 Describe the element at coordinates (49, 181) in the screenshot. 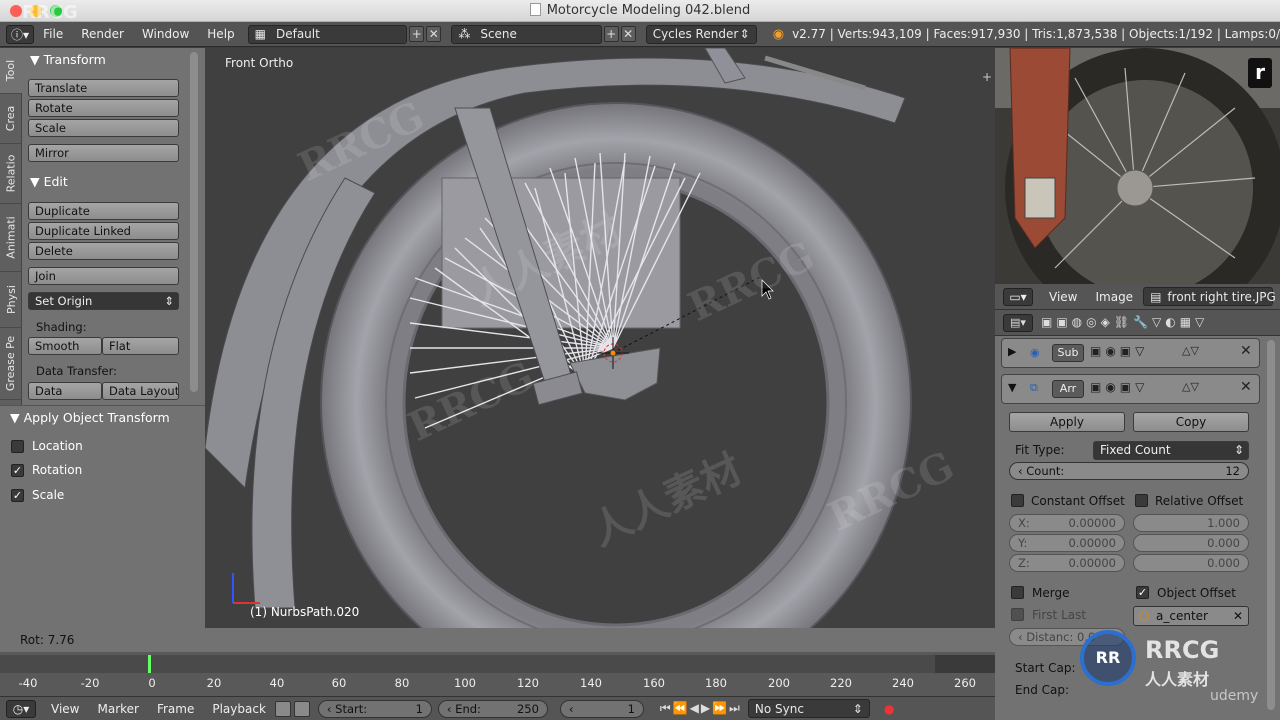

I see `edit-panel-header: ▼ Edit` at that location.